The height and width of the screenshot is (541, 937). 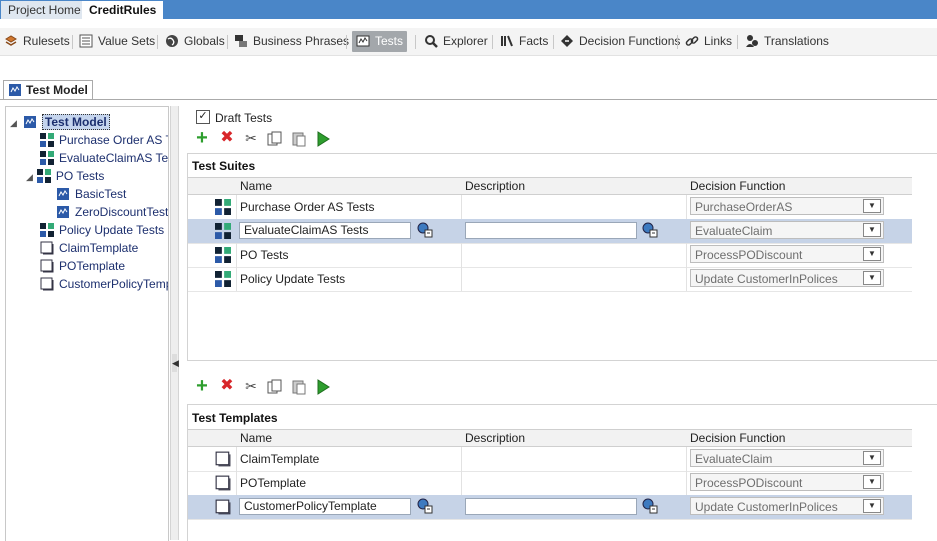 I want to click on tab-test-model-label: Test Model, so click(x=57, y=90).